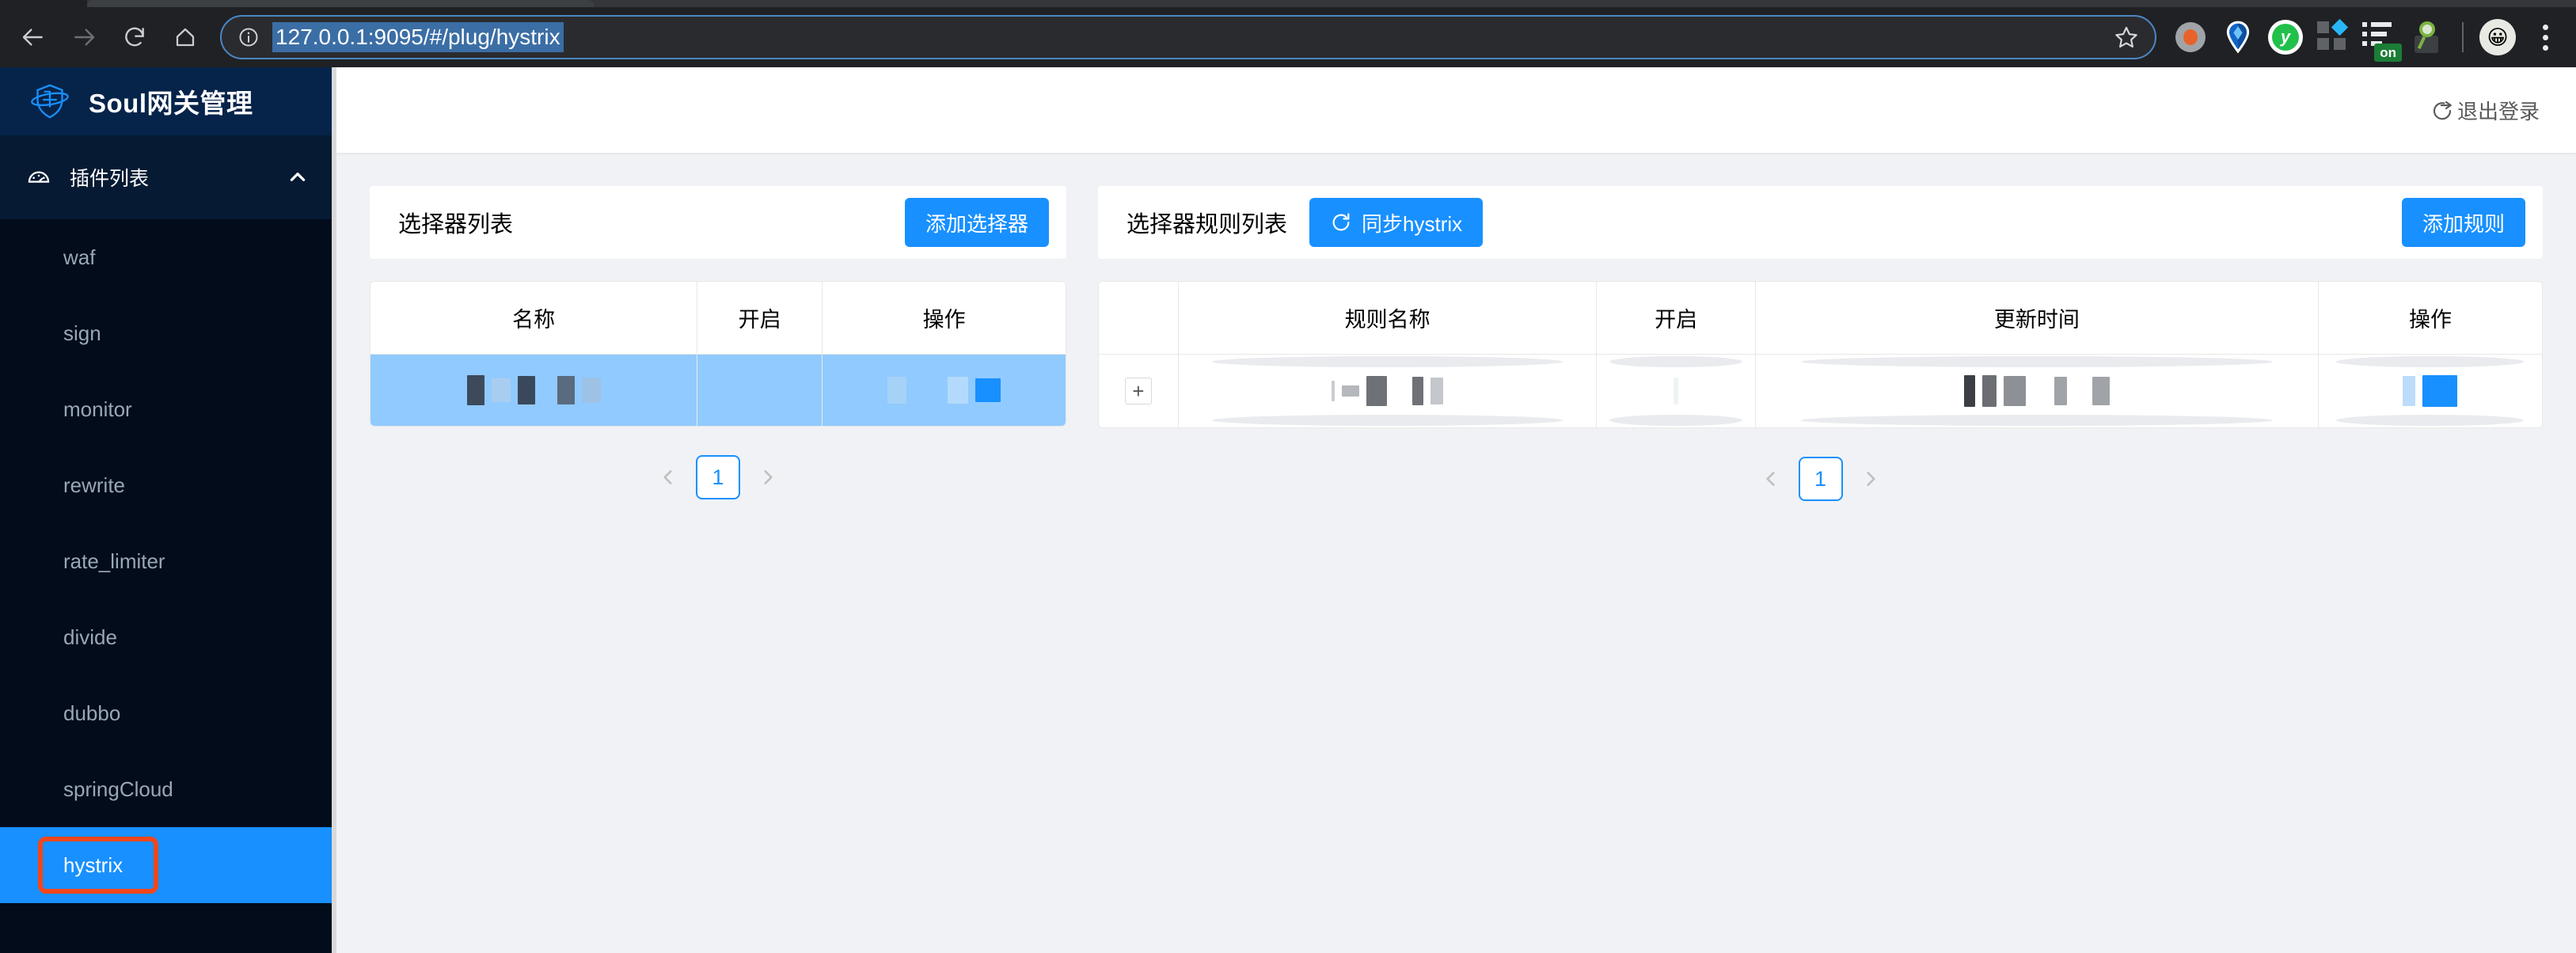  Describe the element at coordinates (2285, 37) in the screenshot. I see `yandex-extension-icon: y` at that location.